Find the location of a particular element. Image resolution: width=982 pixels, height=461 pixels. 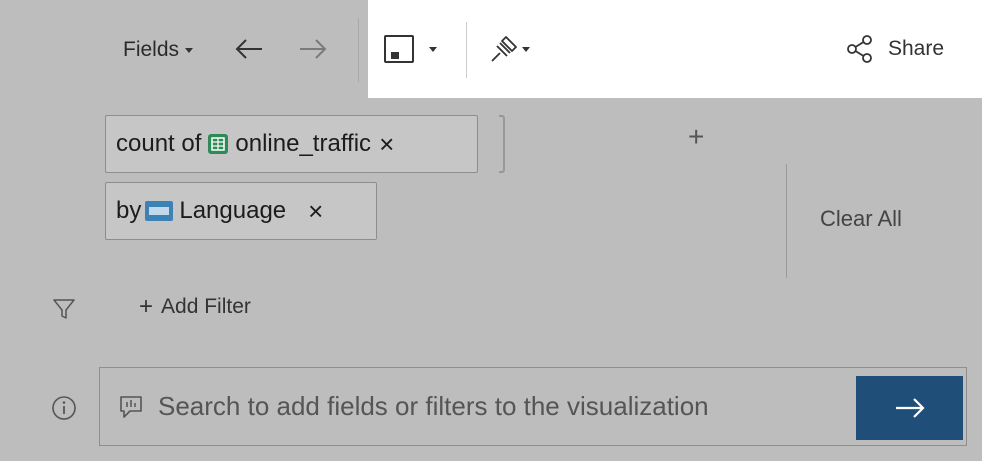

back-button is located at coordinates (249, 49).